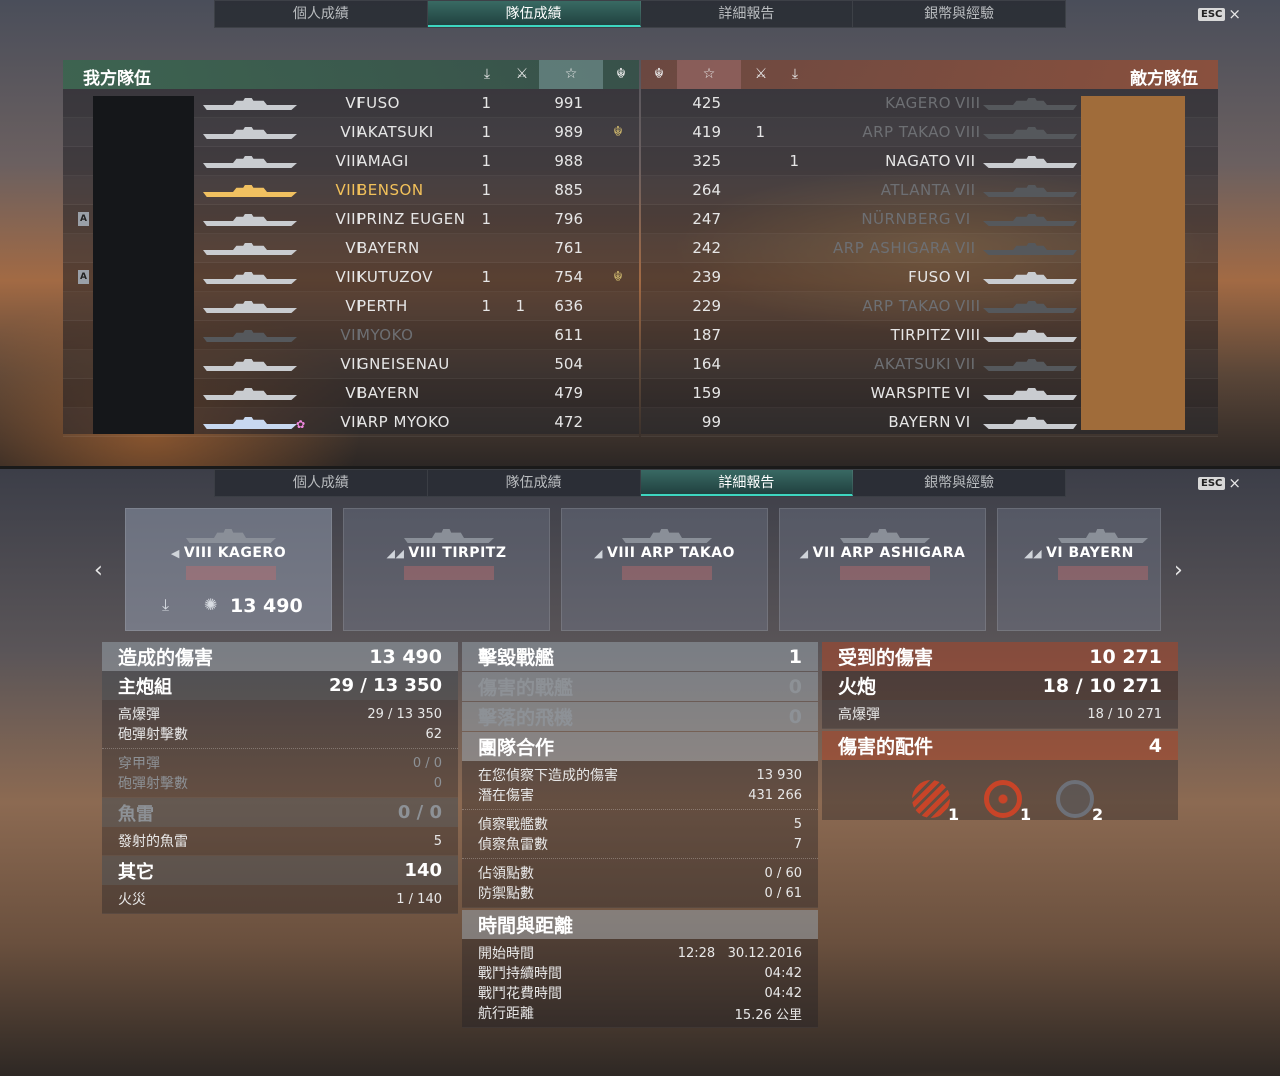  Describe the element at coordinates (920, 335) in the screenshot. I see `ship-name: TIRPITZ` at that location.